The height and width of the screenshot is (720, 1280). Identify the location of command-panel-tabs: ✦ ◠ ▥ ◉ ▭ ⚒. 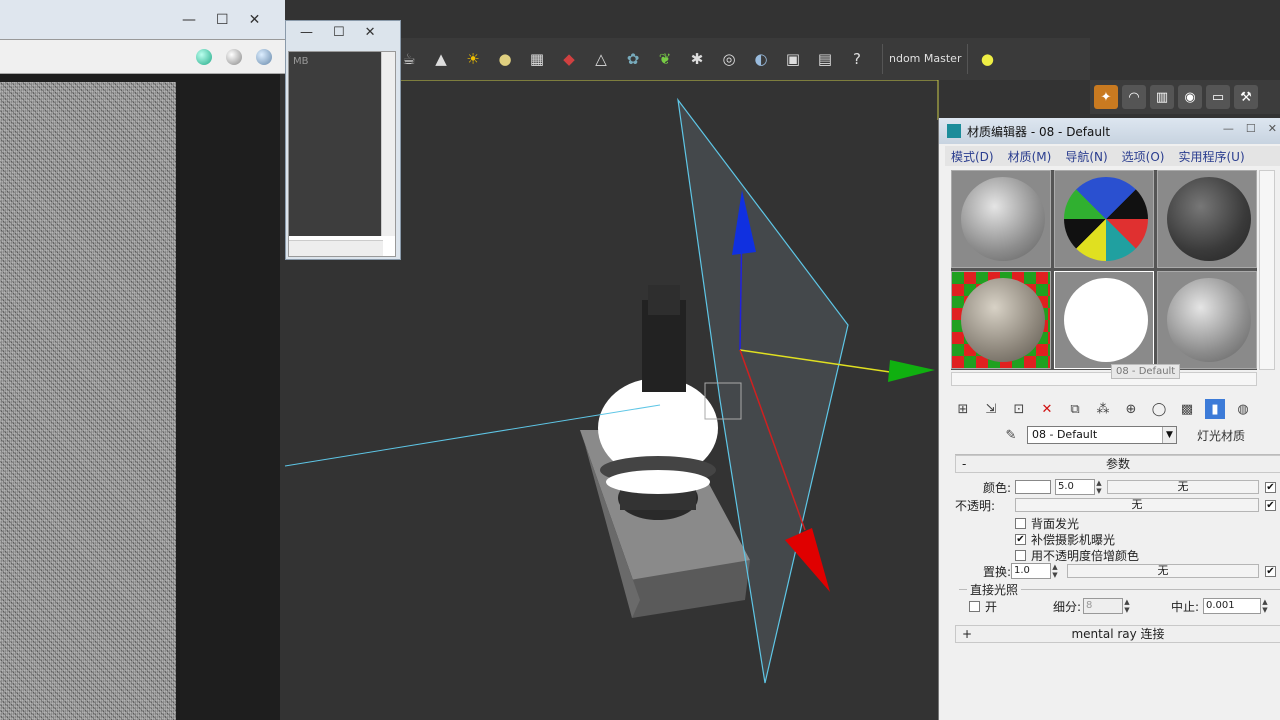
(1185, 97).